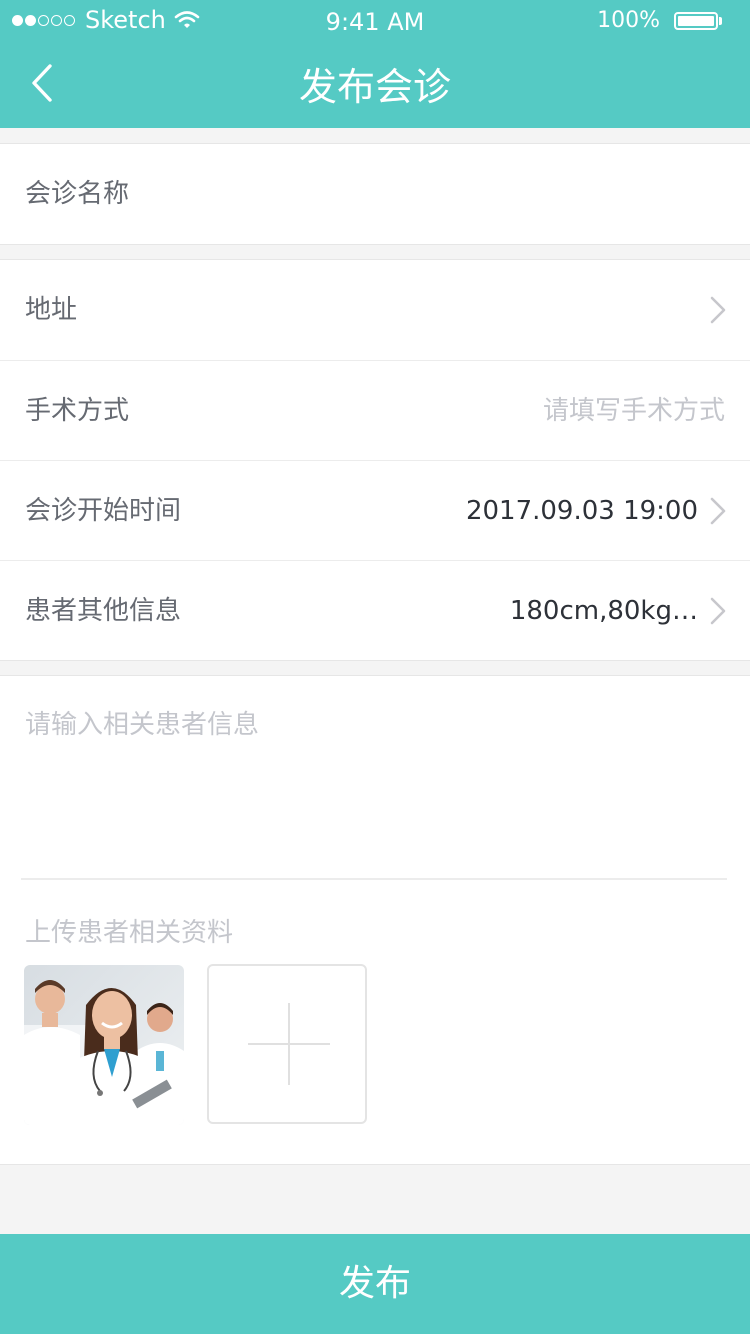 This screenshot has width=750, height=1334. What do you see at coordinates (103, 611) in the screenshot?
I see `patient-info-label: 患者其他信息` at bounding box center [103, 611].